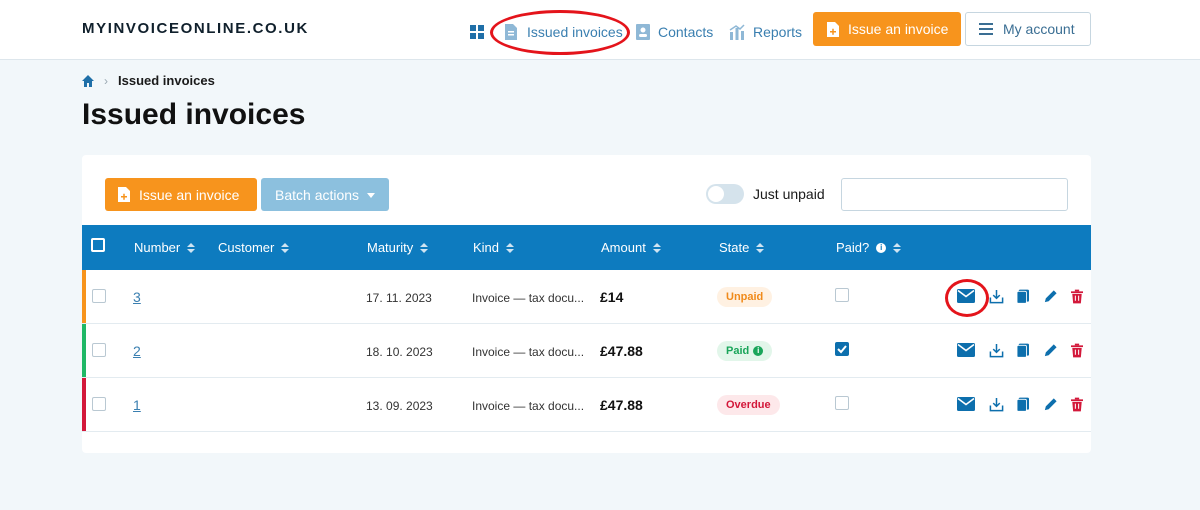  Describe the element at coordinates (398, 247) in the screenshot. I see `column-maturity: Maturity` at that location.